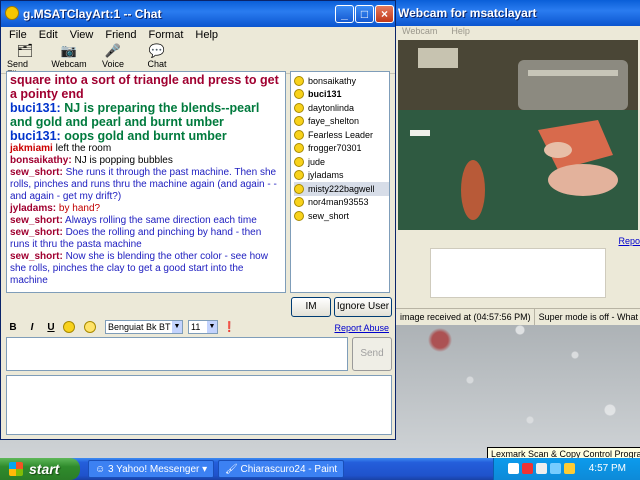  Describe the element at coordinates (341, 95) in the screenshot. I see `user-list-item: buci131` at that location.